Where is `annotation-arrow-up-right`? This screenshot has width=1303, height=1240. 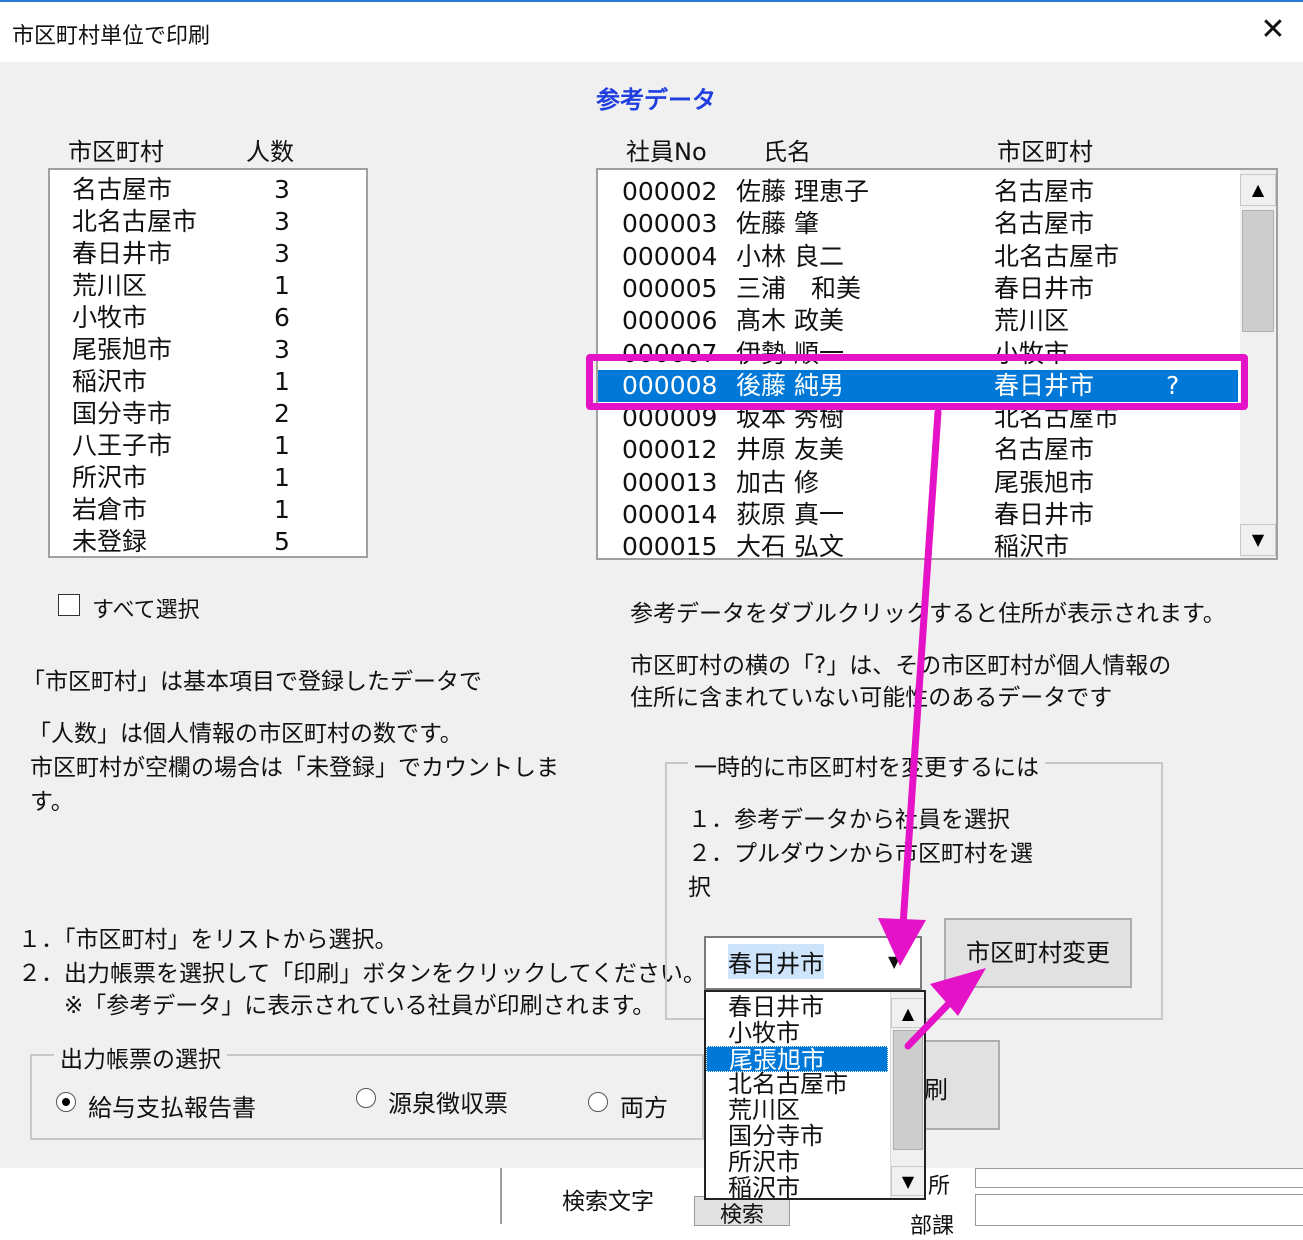
annotation-arrow-up-right is located at coordinates (945, 1009).